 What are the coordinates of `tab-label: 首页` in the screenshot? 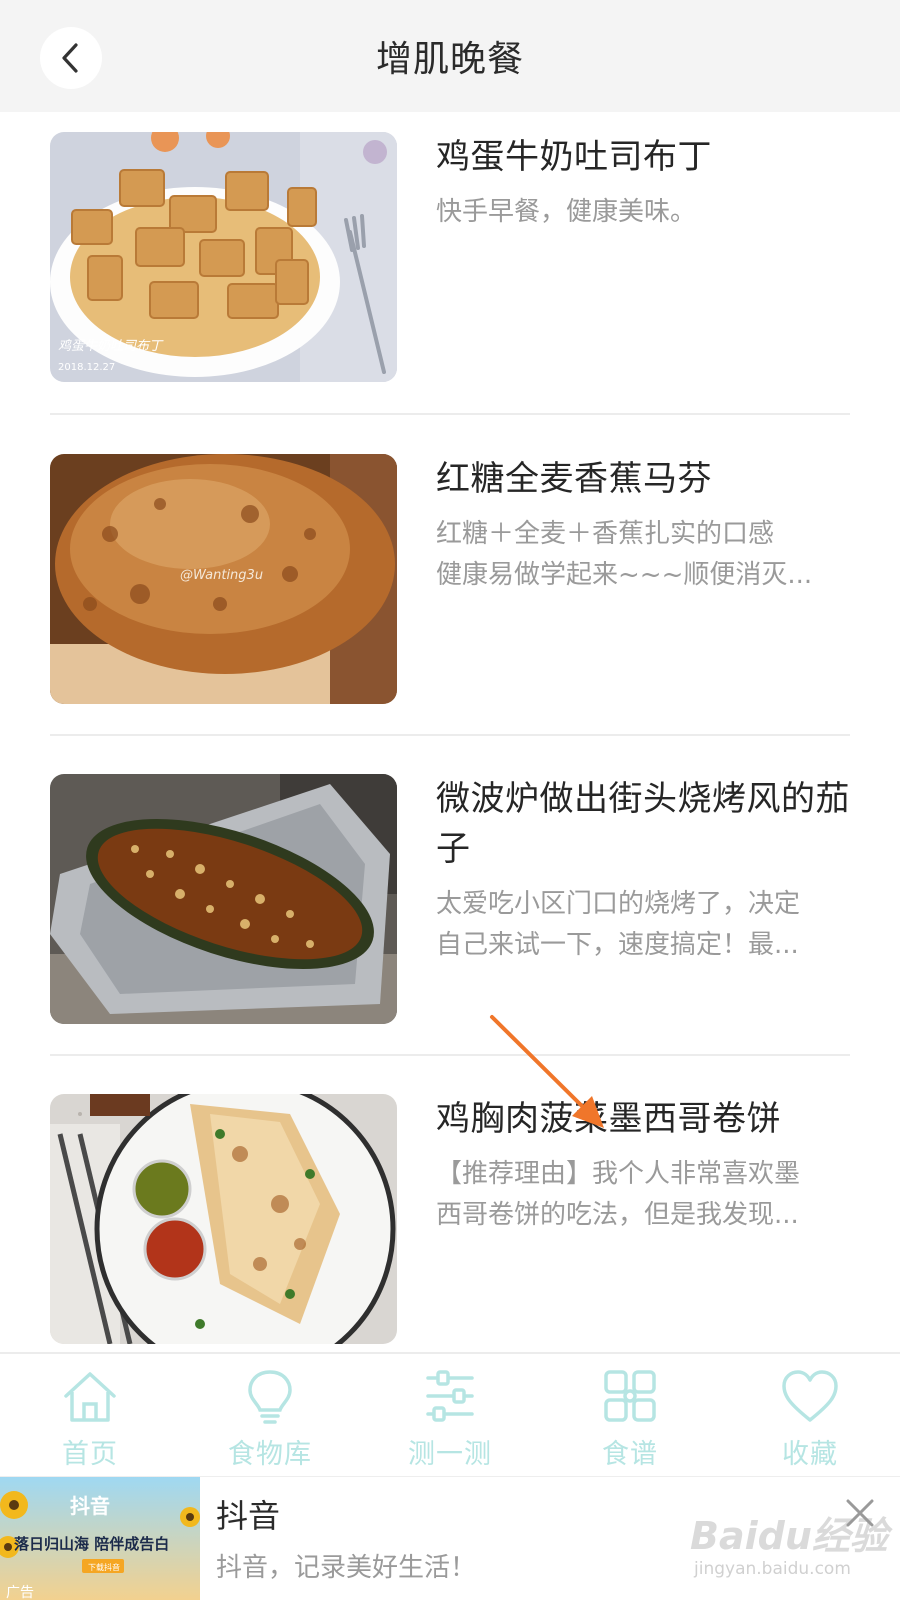 It's located at (90, 1454).